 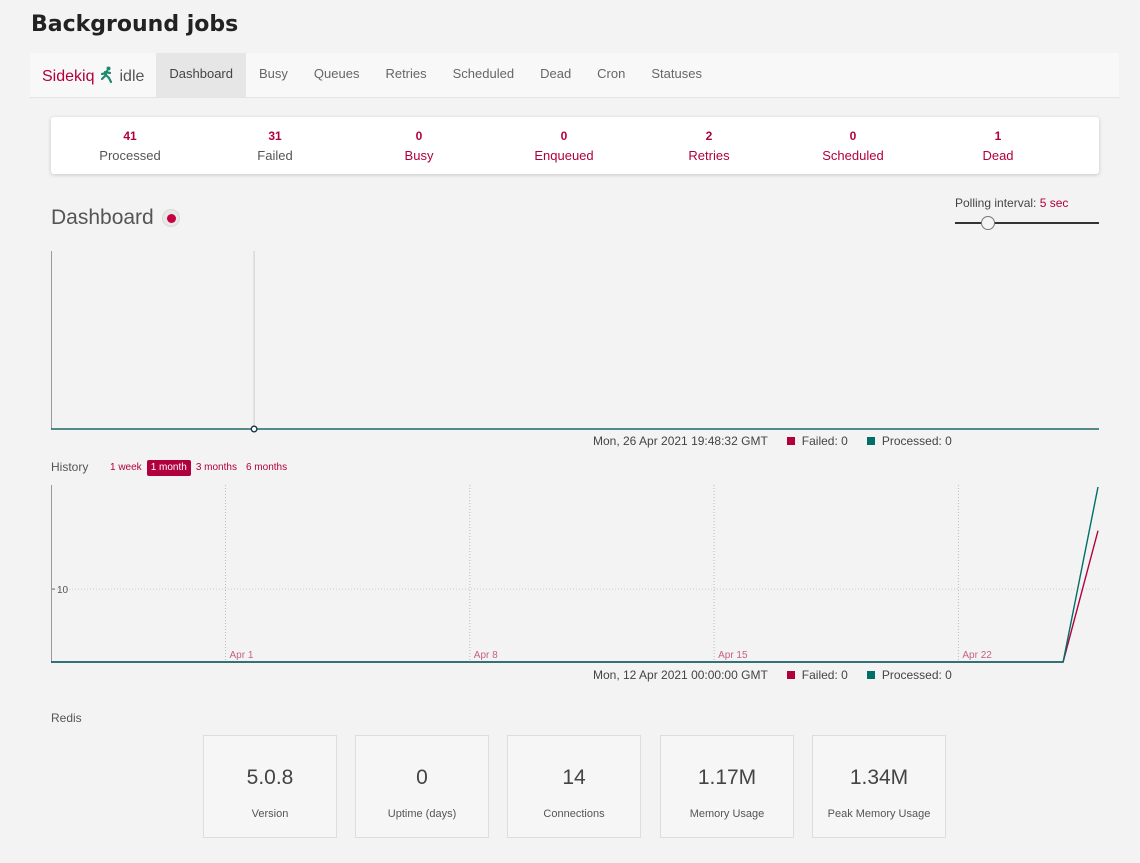 I want to click on redis-memory-usage-caption: Memory Usage, so click(x=727, y=814).